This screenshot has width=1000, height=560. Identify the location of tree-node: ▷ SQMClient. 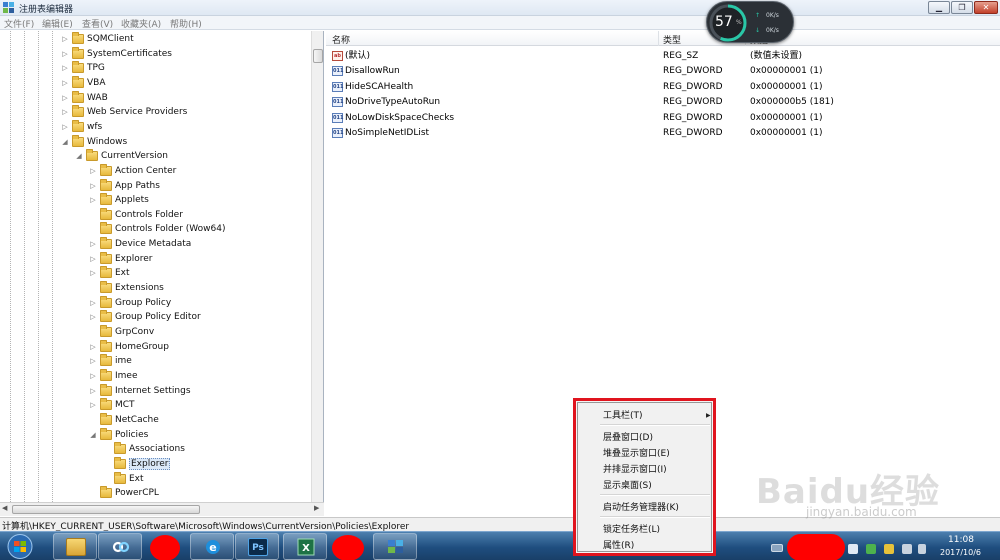
(97, 39).